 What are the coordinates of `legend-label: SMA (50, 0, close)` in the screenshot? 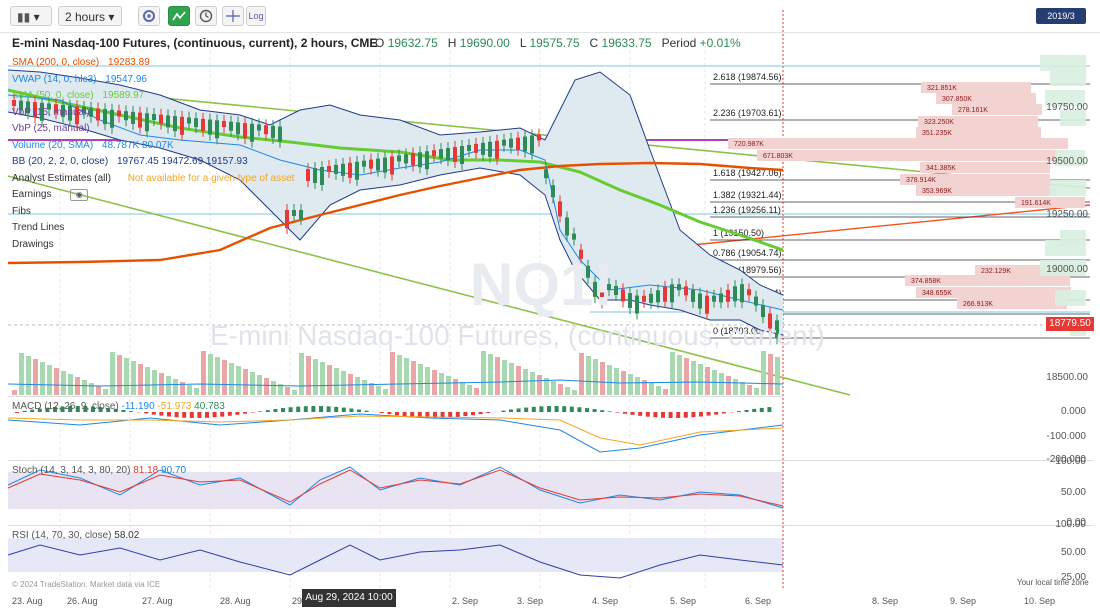 It's located at (53, 95).